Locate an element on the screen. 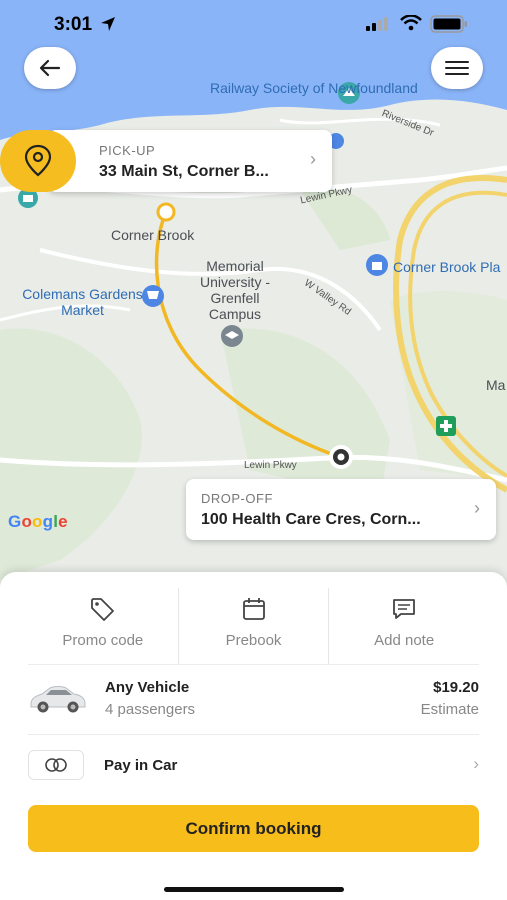  car-icon is located at coordinates (58, 699).